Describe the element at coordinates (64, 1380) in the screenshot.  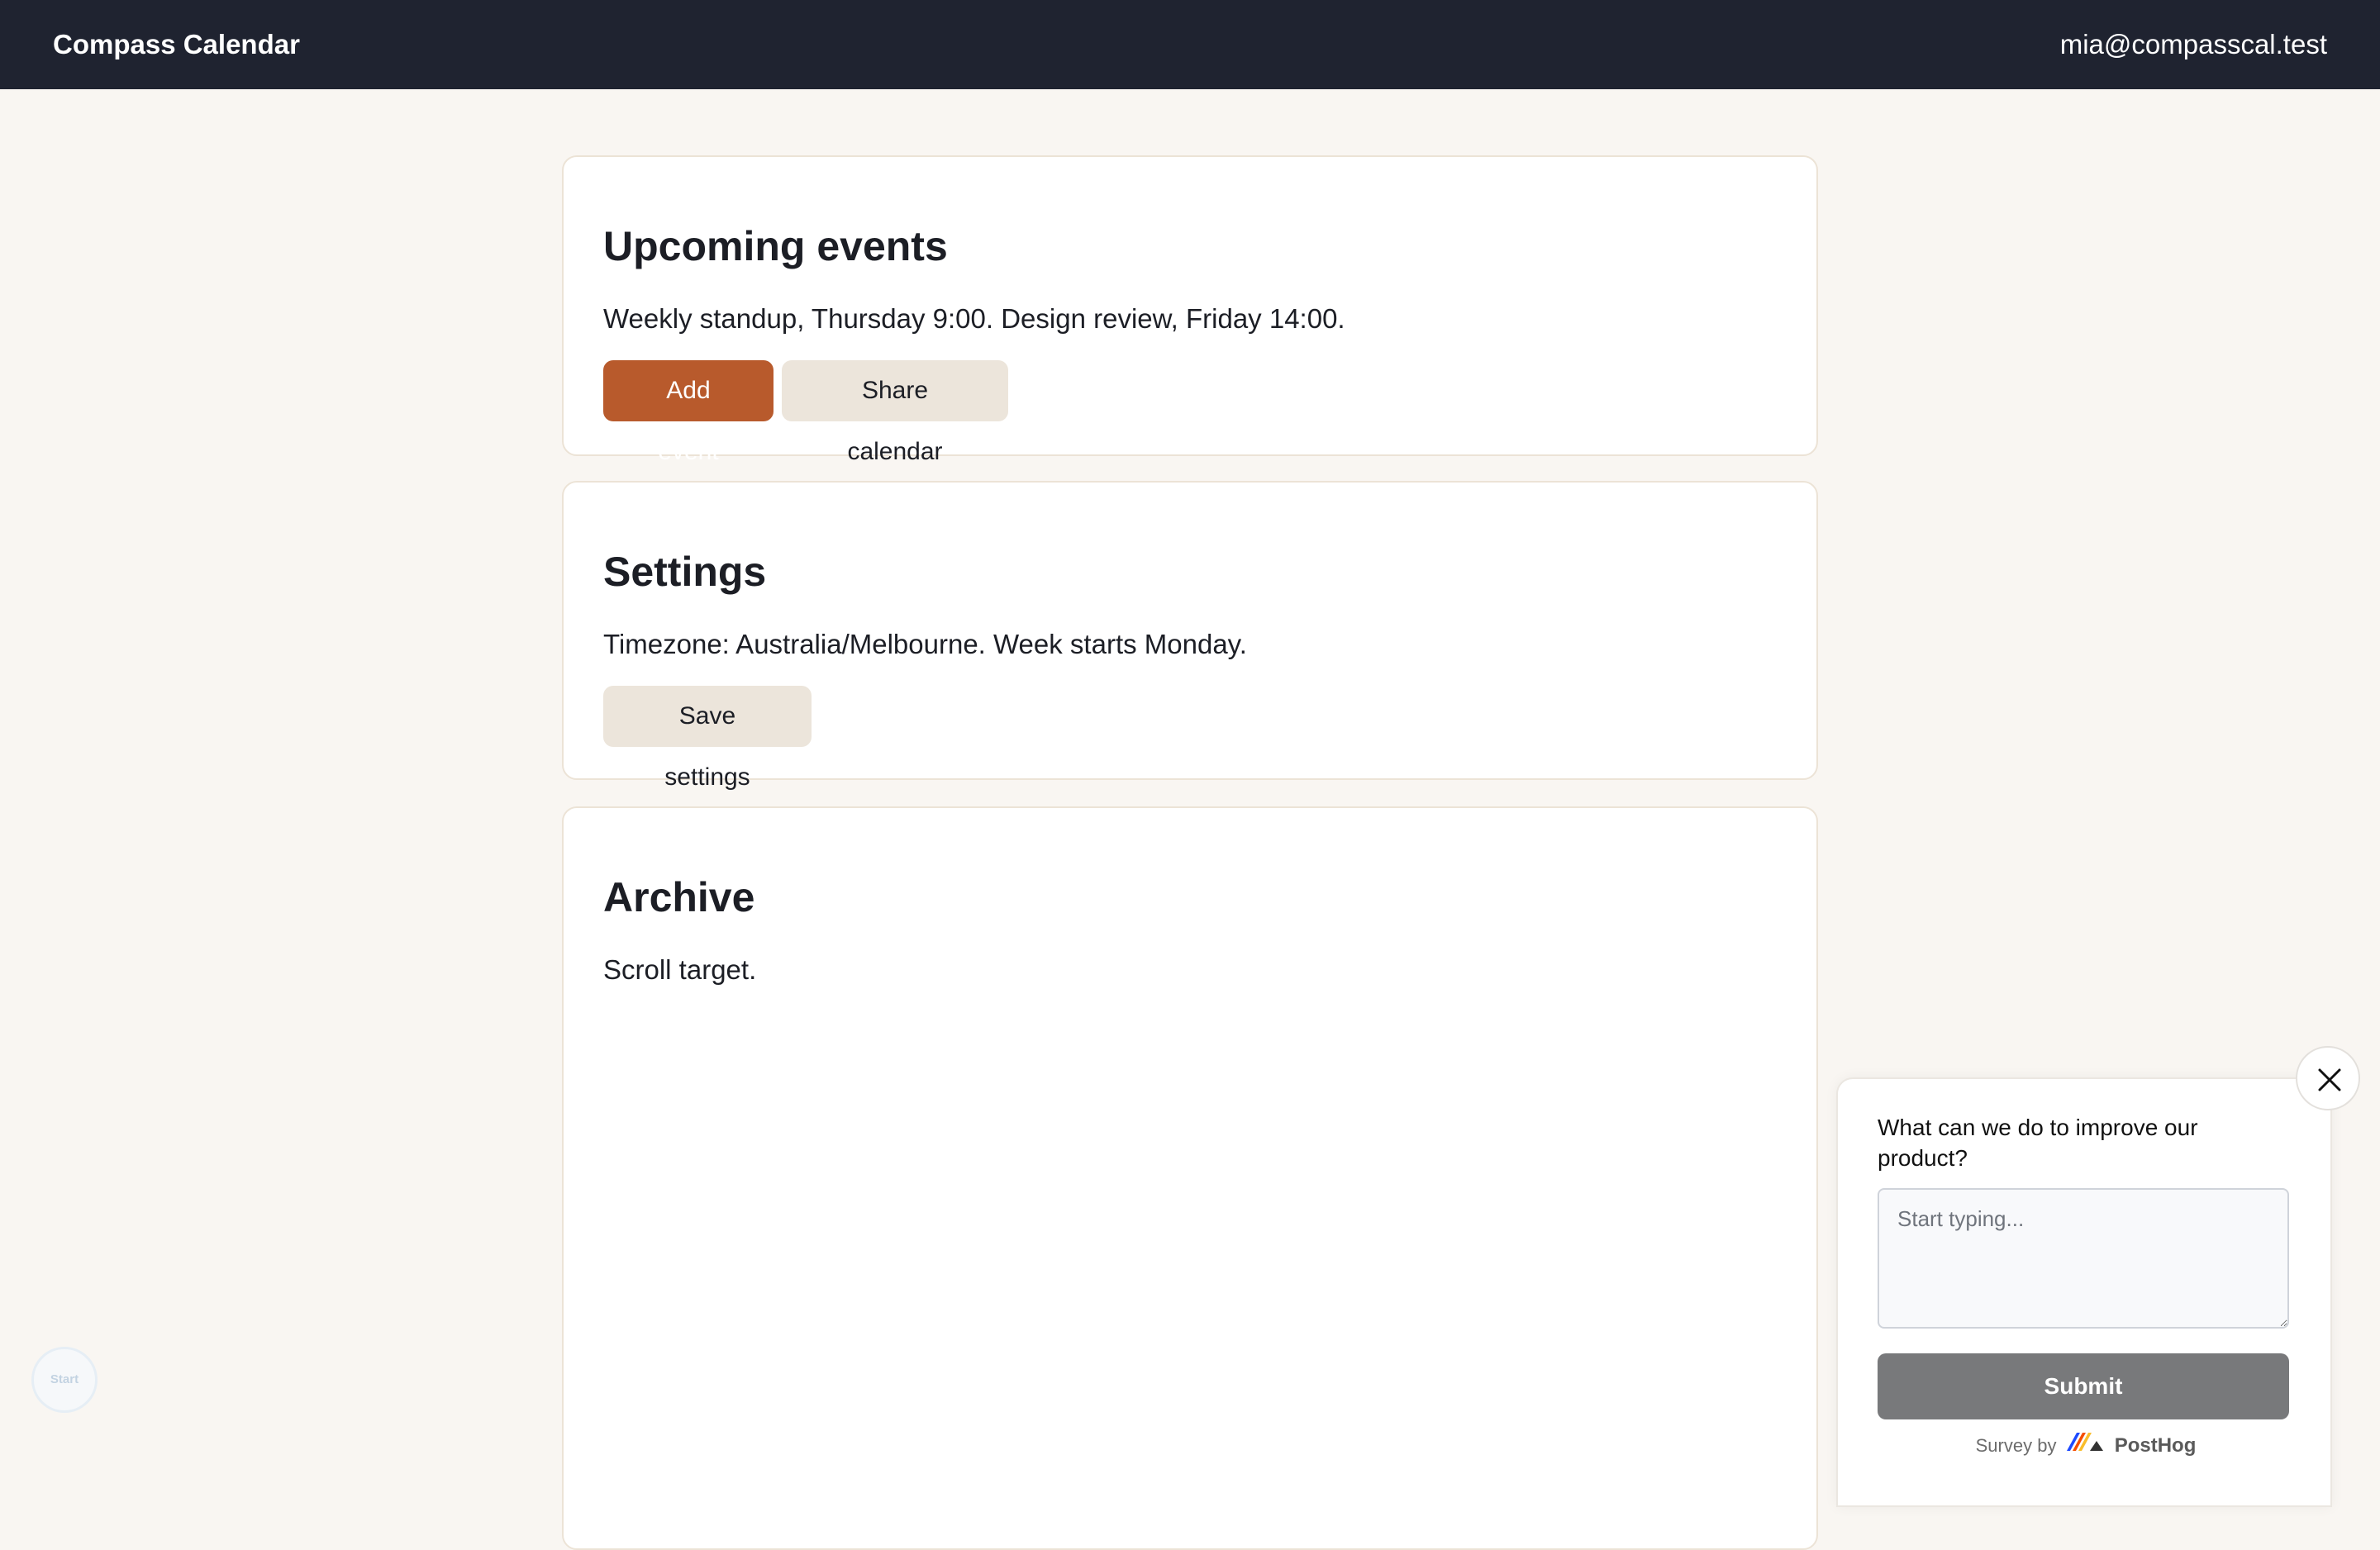
I see `start-badge: Start` at that location.